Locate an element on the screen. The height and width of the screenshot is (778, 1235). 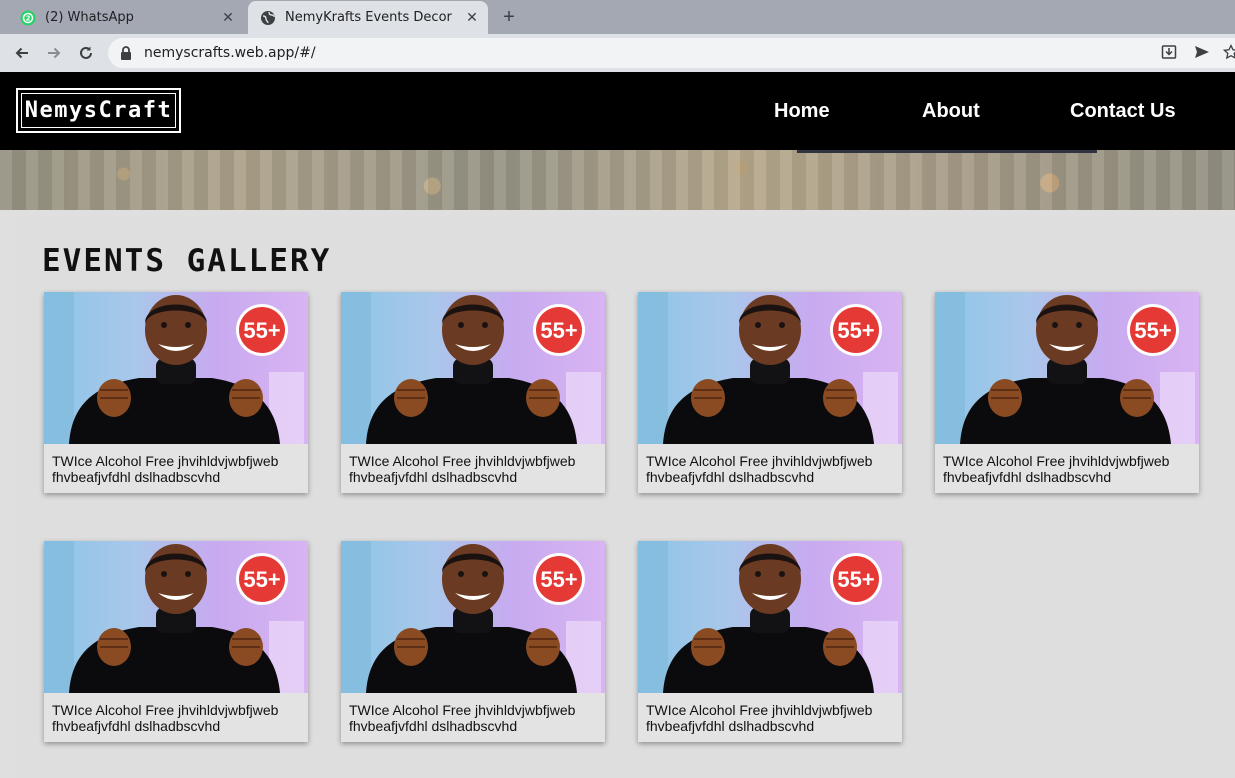
back-icon is located at coordinates (22, 53).